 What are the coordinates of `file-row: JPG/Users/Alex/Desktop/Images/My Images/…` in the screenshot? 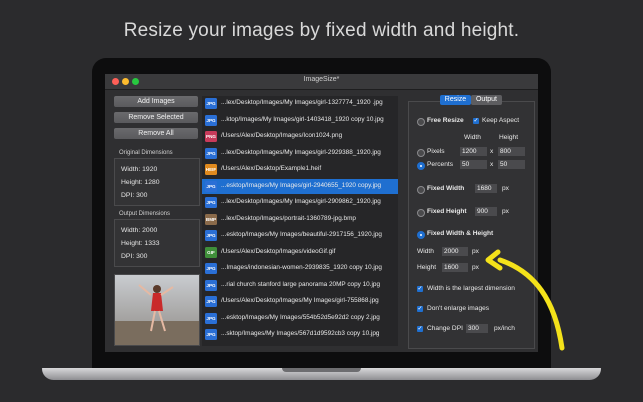 It's located at (300, 302).